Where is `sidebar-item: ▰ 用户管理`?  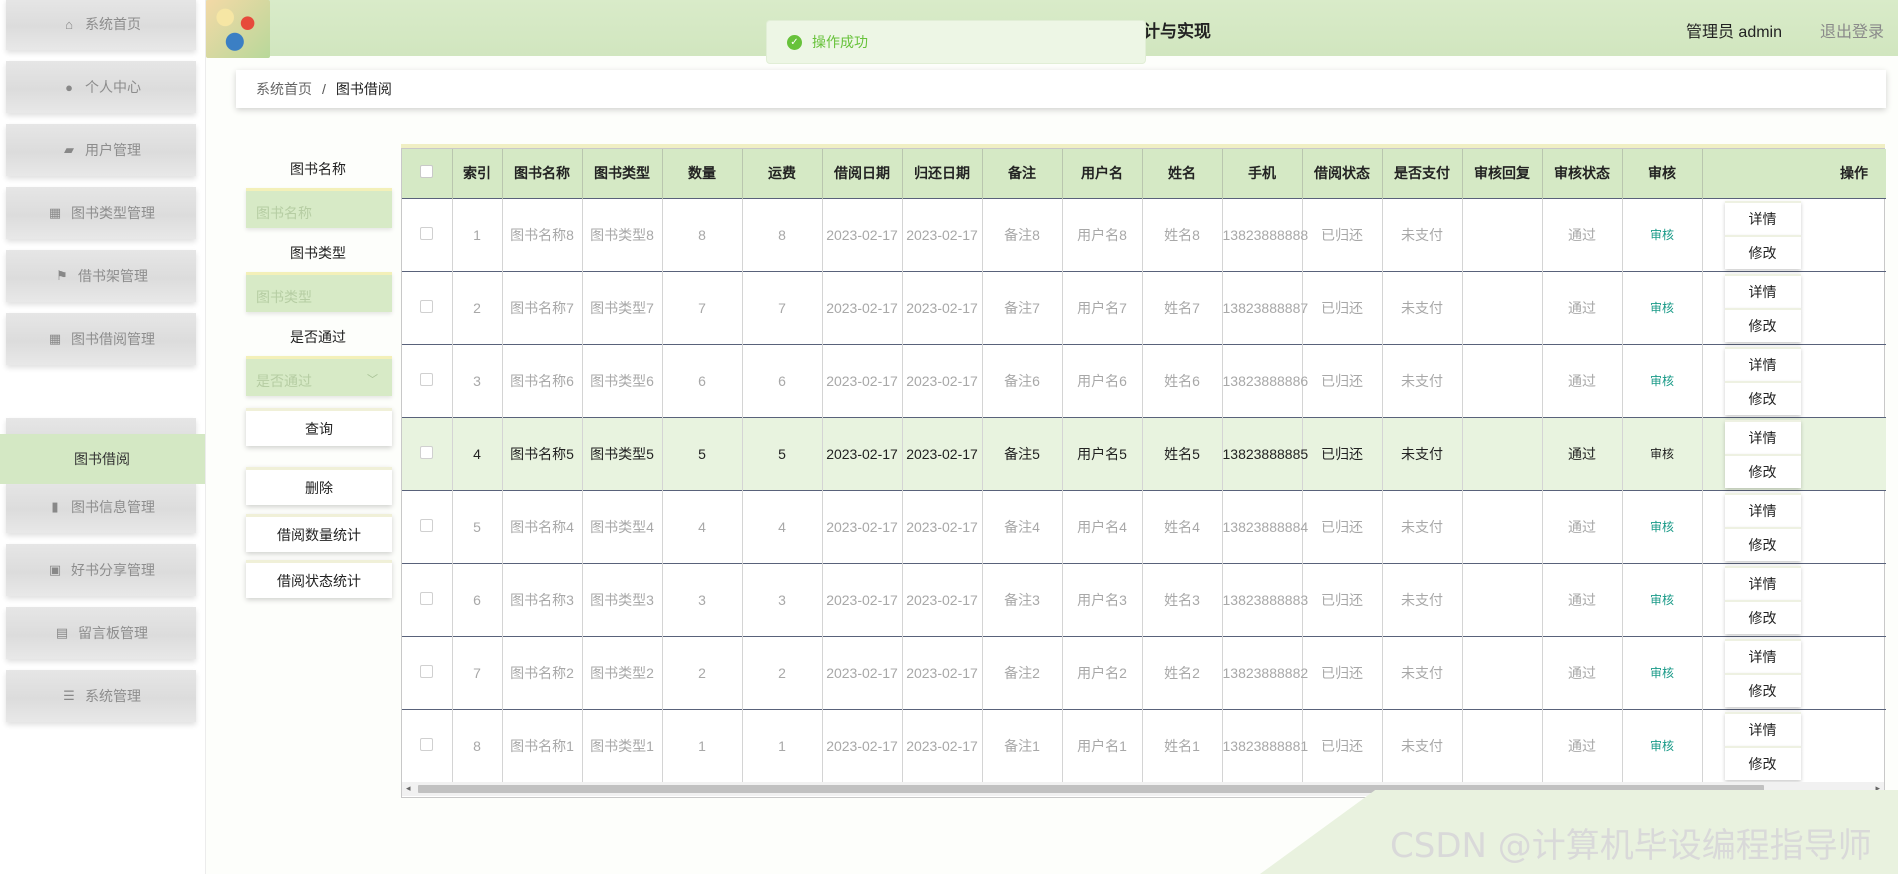
sidebar-item: ▰ 用户管理 is located at coordinates (101, 150).